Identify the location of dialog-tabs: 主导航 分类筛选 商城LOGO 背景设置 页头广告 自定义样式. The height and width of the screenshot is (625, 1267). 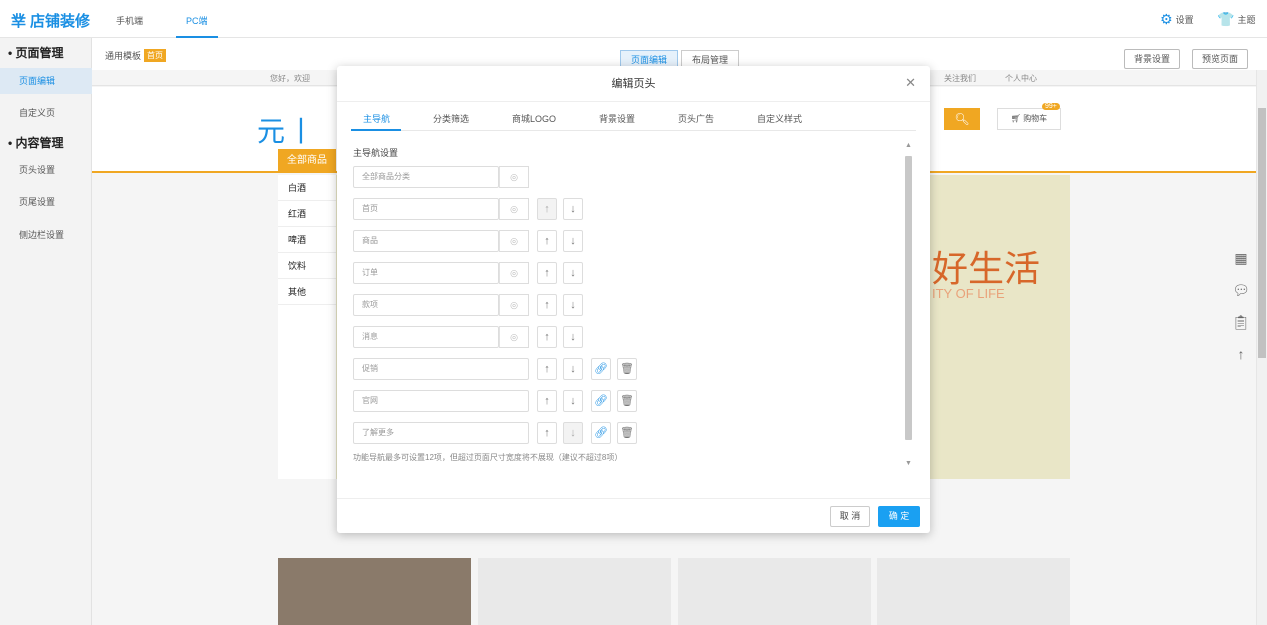
(633, 117).